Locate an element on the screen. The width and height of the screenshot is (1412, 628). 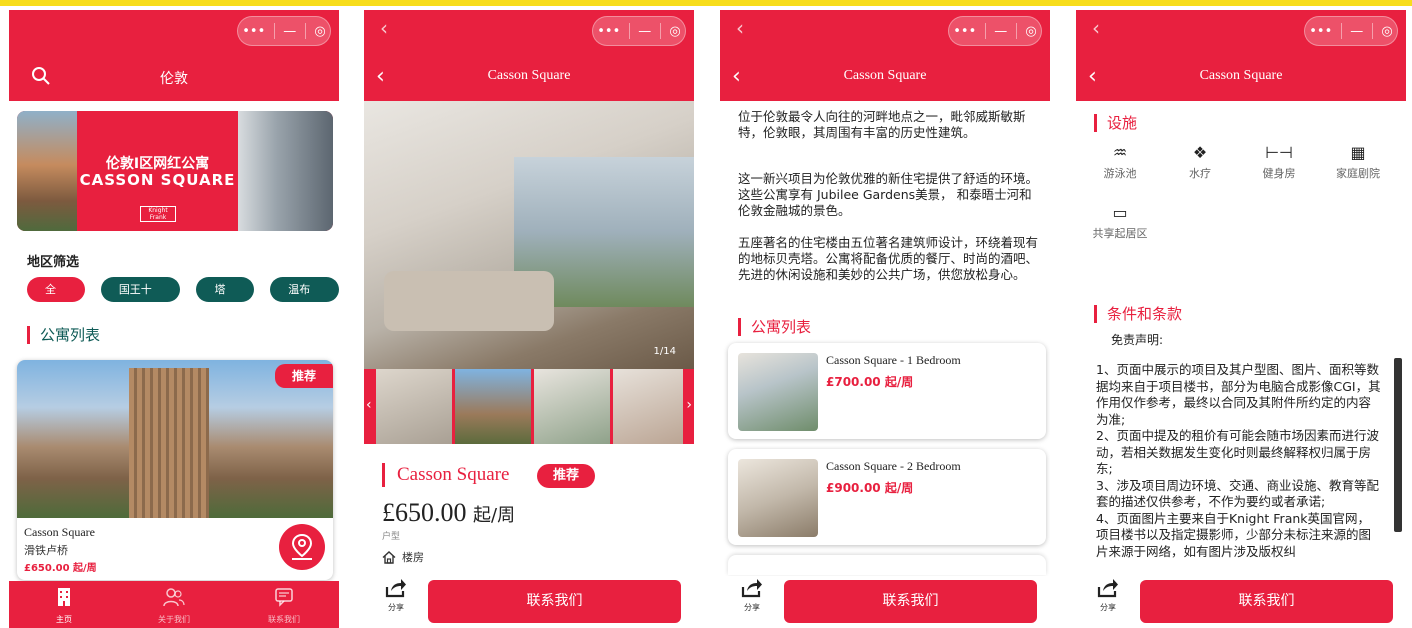
tab-contact-label: 联系我们 is located at coordinates (284, 619).